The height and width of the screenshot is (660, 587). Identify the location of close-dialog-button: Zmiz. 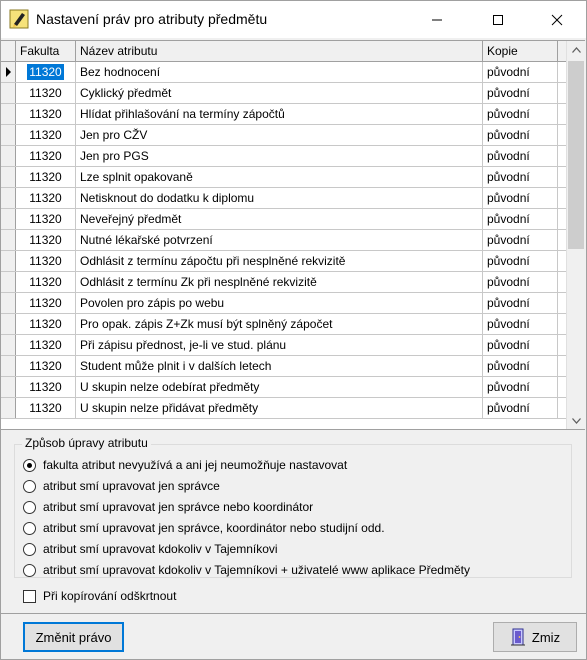
(535, 637).